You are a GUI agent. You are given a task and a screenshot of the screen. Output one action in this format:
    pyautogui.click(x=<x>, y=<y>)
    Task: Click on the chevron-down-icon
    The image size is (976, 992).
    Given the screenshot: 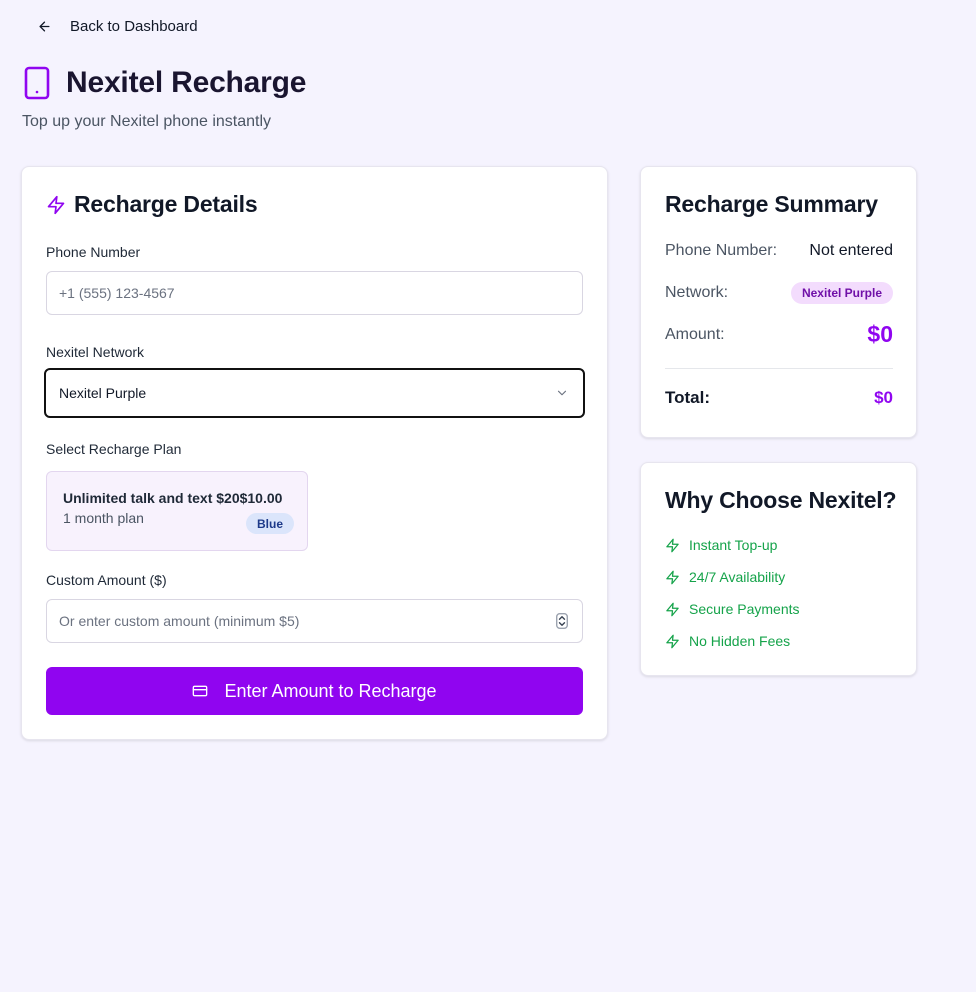 What is the action you would take?
    pyautogui.click(x=562, y=393)
    